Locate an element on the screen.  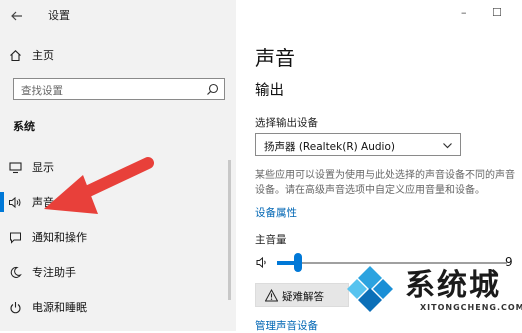
search-input: 查找设置 is located at coordinates (119, 89).